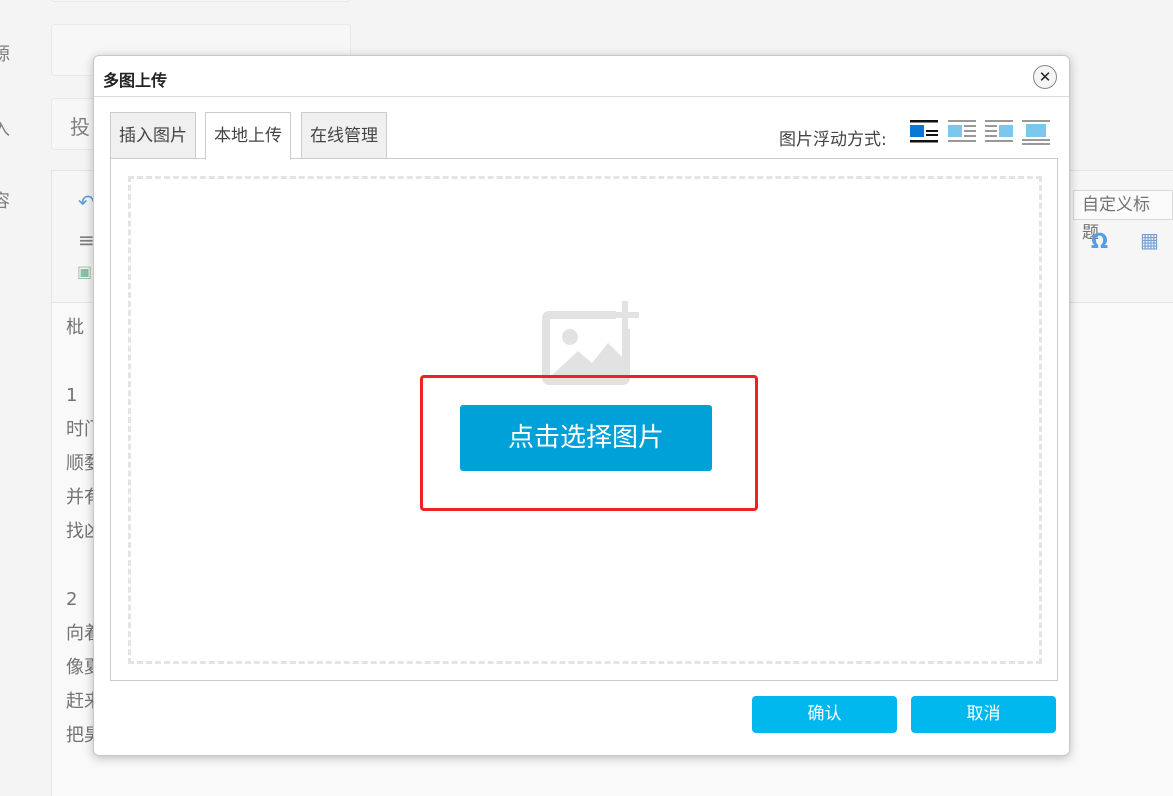 The width and height of the screenshot is (1173, 796). What do you see at coordinates (586, 438) in the screenshot?
I see `select-image-button: 点击选择图片` at bounding box center [586, 438].